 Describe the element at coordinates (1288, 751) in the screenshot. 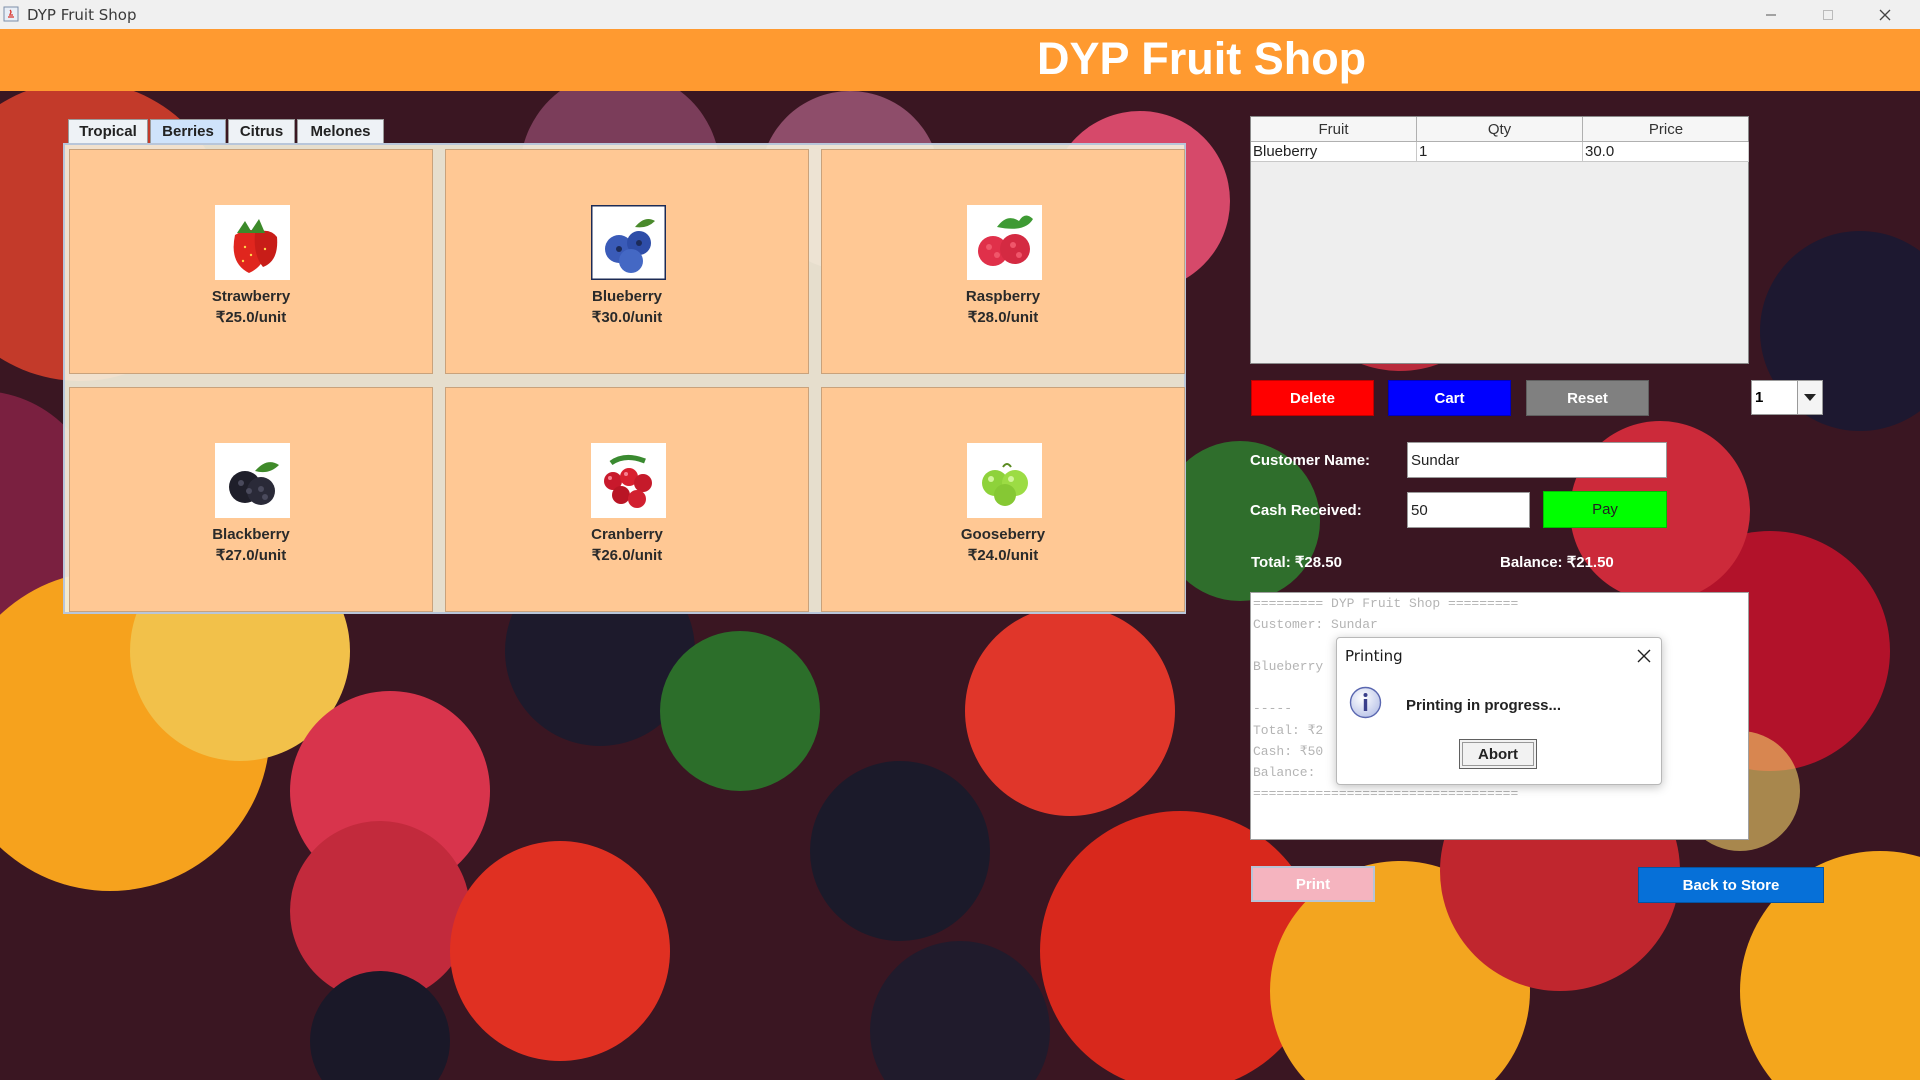

I see `receipt-line: Cash: ₹50` at that location.